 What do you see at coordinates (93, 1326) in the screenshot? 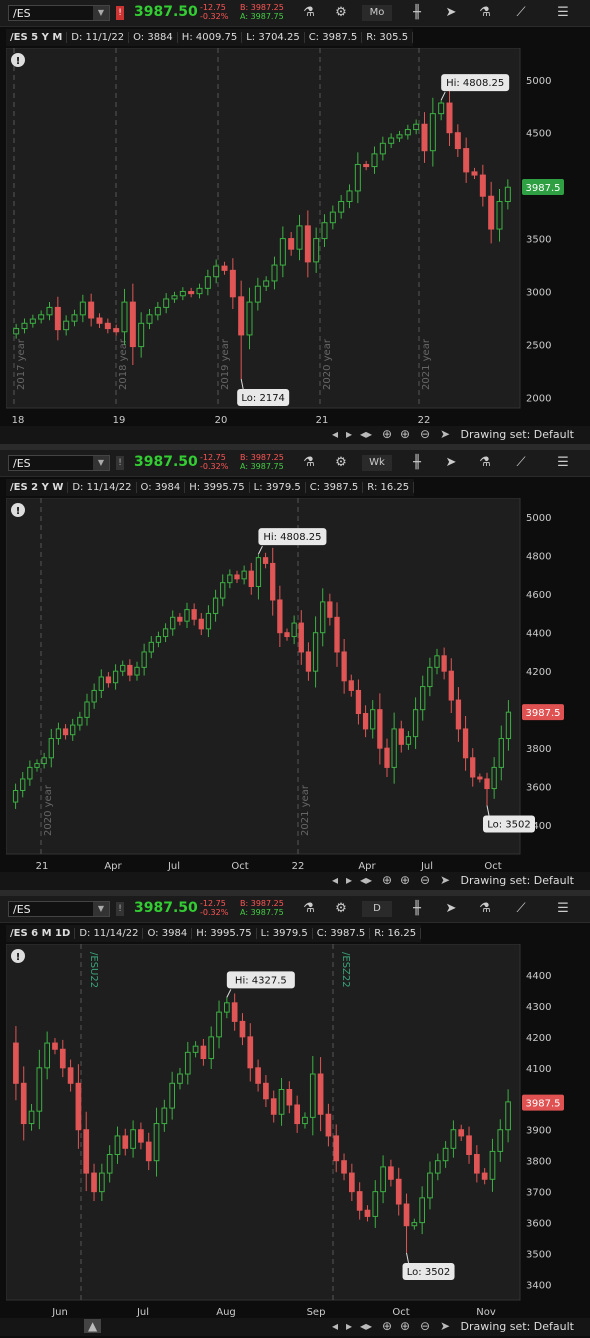
I see `expand-panel-icon: ▲` at bounding box center [93, 1326].